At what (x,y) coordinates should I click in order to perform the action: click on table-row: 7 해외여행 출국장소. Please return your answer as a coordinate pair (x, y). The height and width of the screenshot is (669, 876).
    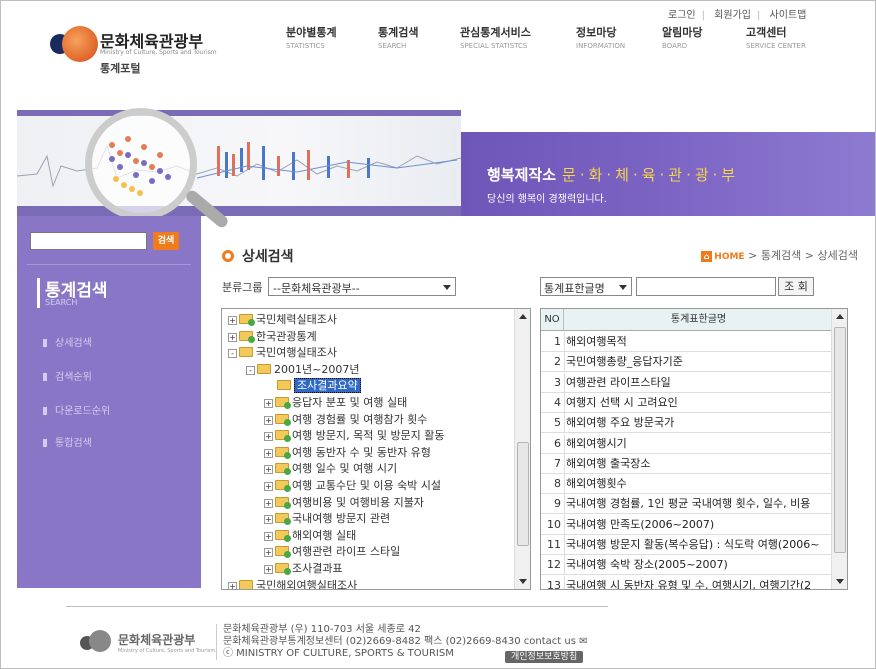
    Looking at the image, I should click on (687, 463).